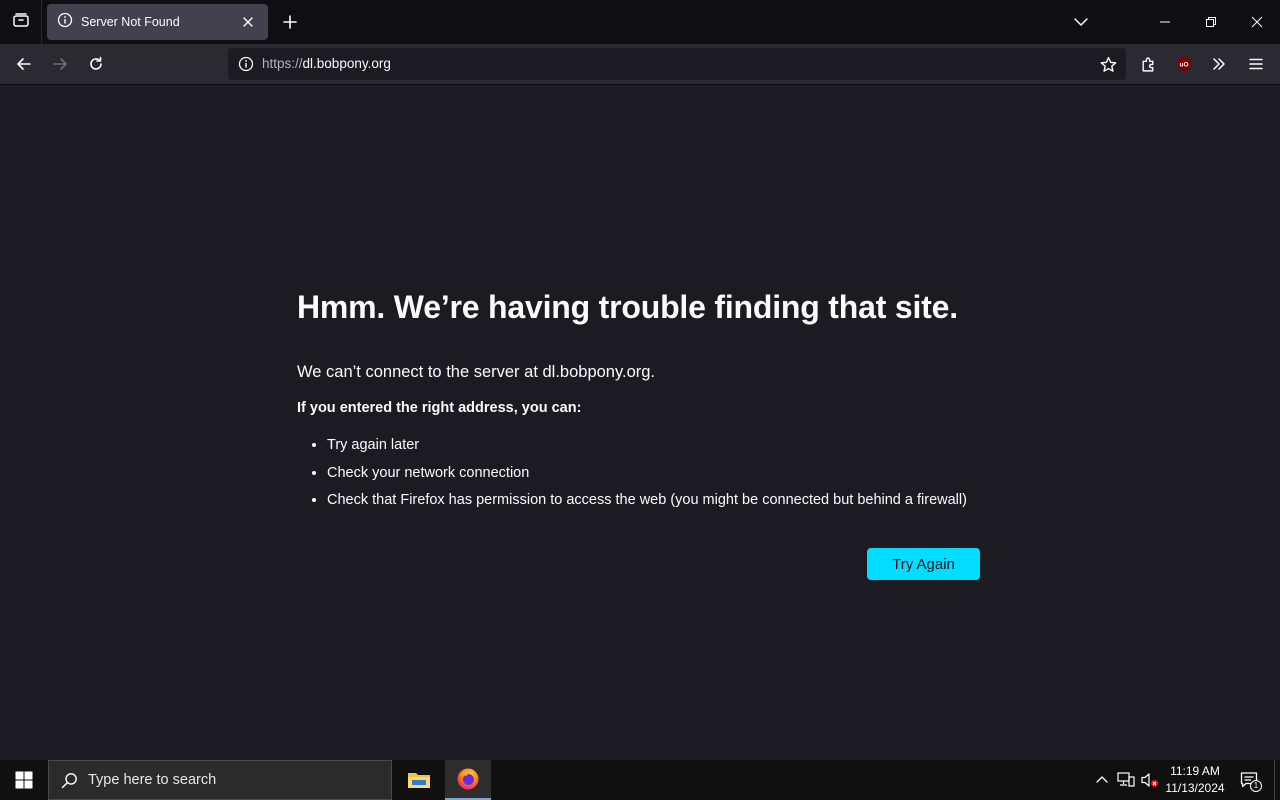 Image resolution: width=1280 pixels, height=800 pixels. I want to click on forward-button, so click(60, 64).